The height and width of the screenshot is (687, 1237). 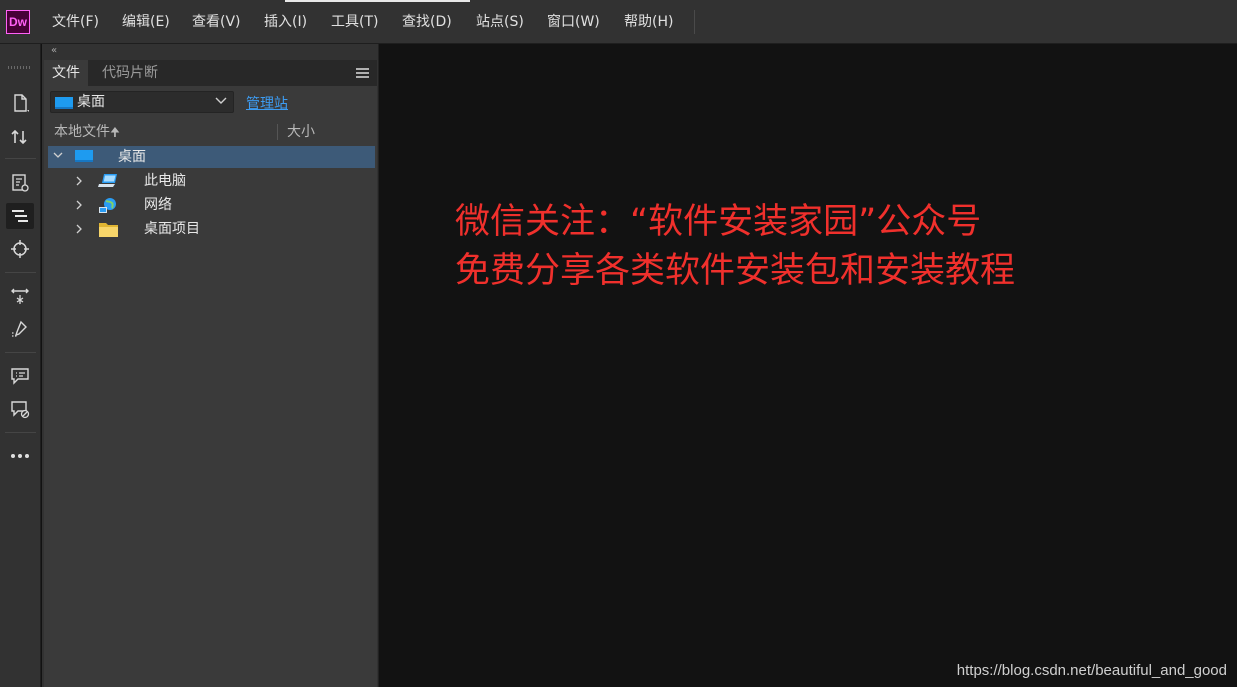 What do you see at coordinates (362, 73) in the screenshot?
I see `panel-menu-icon` at bounding box center [362, 73].